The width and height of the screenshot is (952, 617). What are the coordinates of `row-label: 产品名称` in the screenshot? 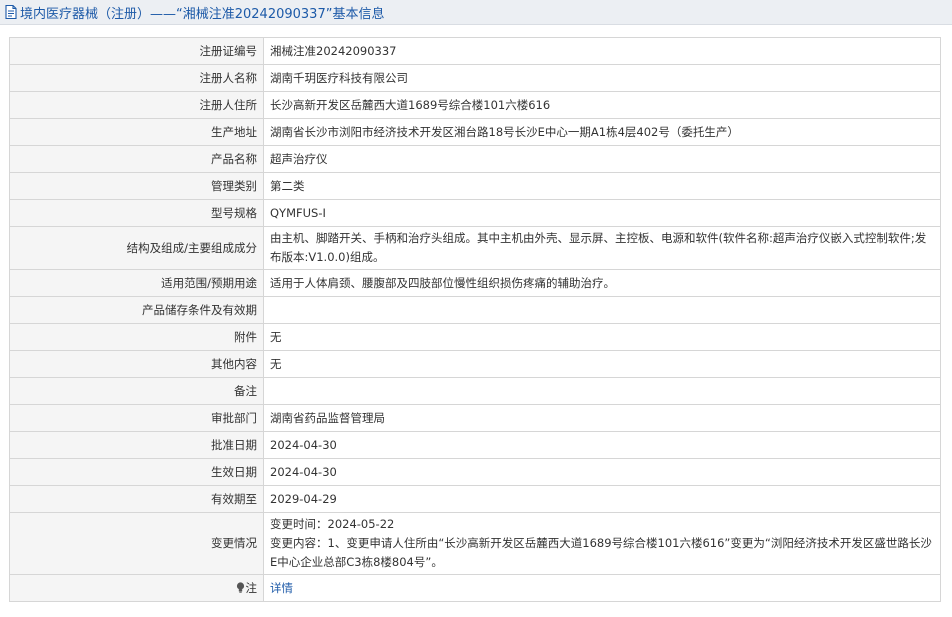 It's located at (136, 159).